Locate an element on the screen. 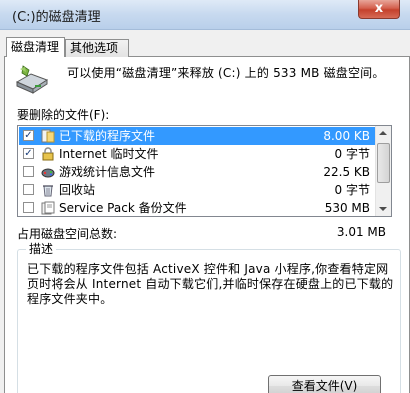 The width and height of the screenshot is (410, 393). game-controller-icon is located at coordinates (48, 173).